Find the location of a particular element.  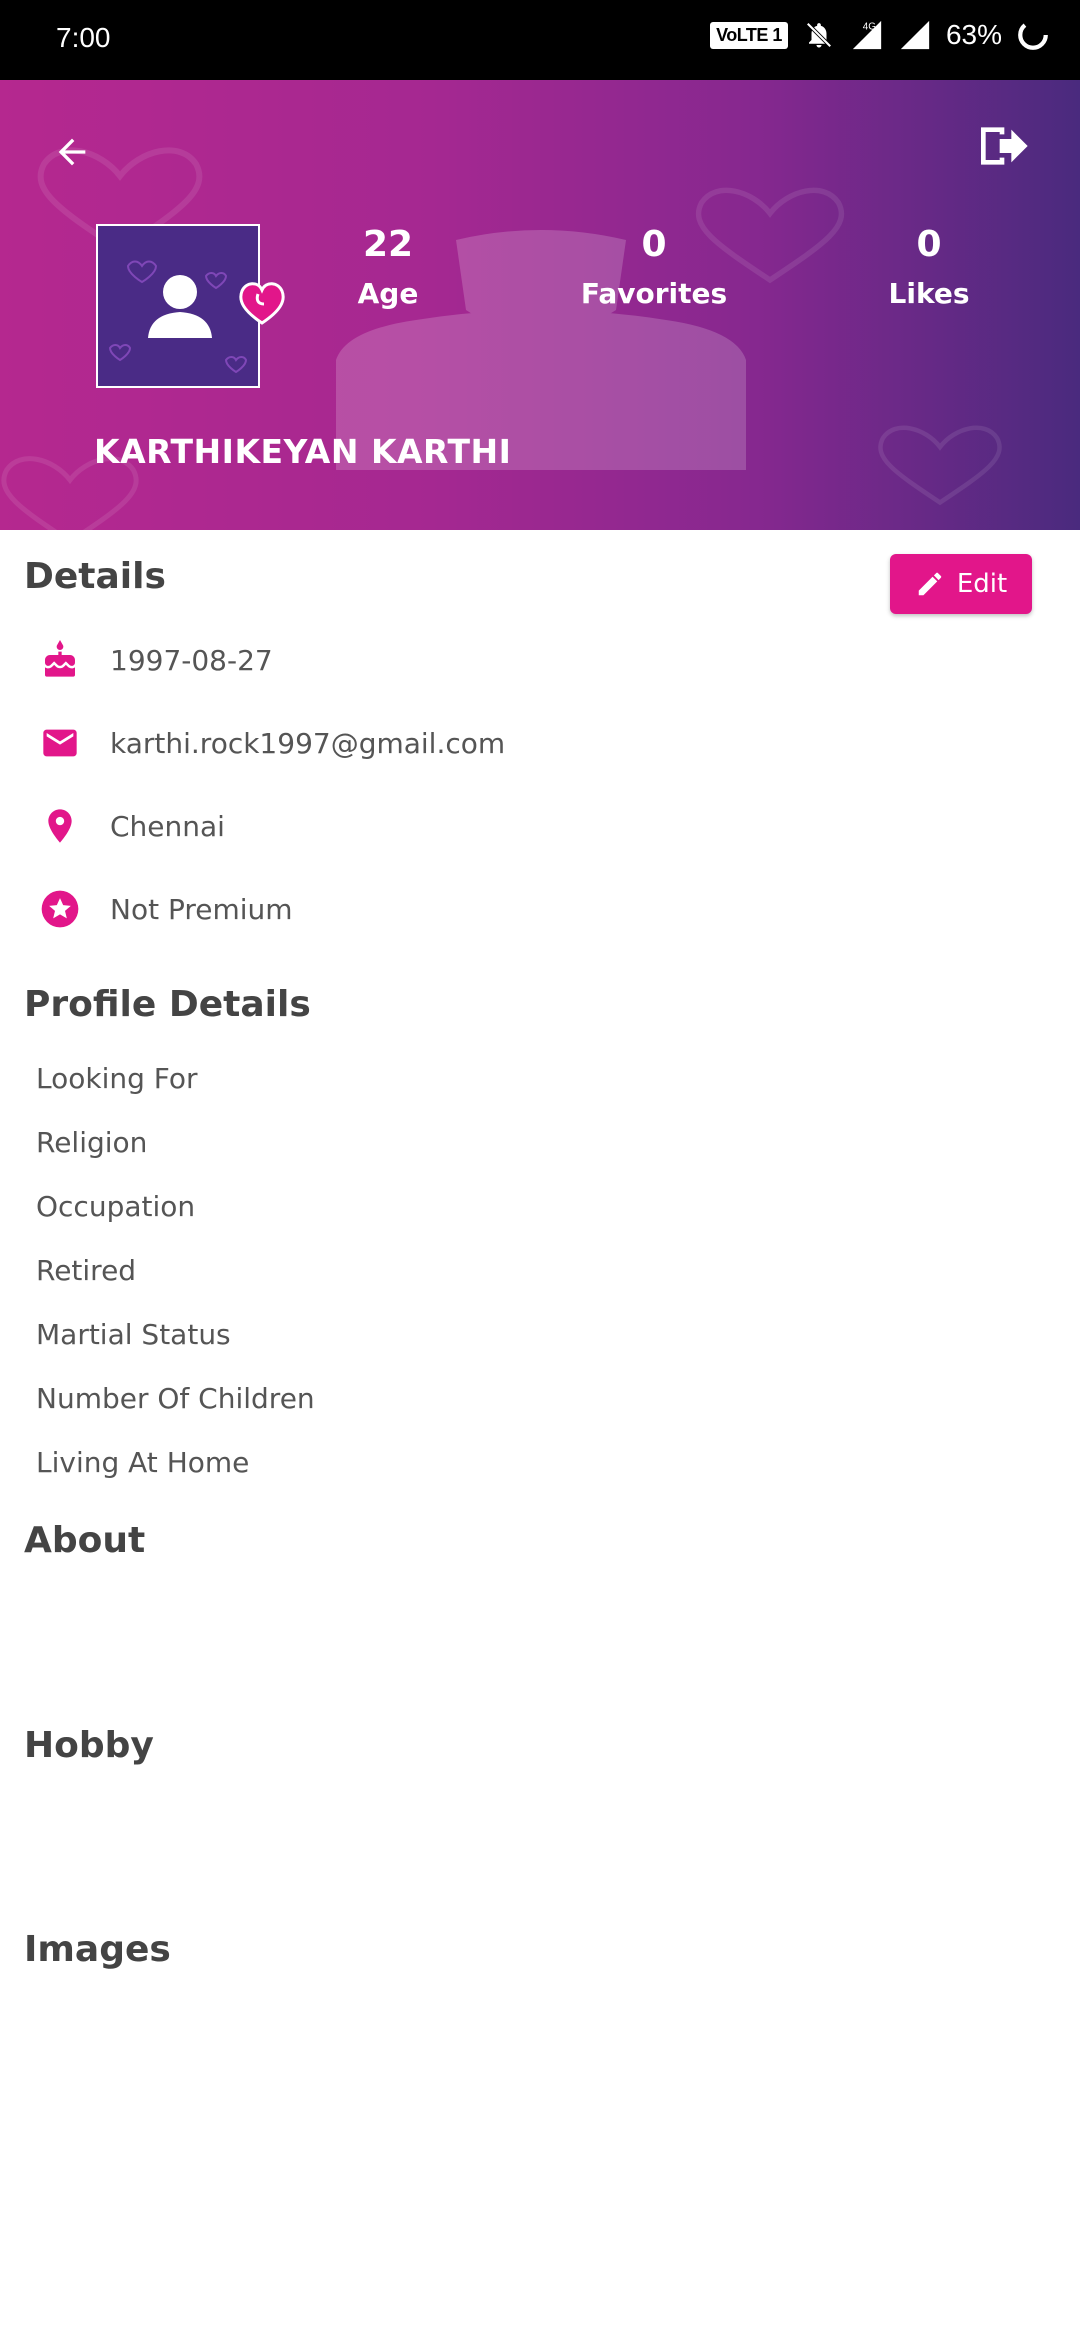

profile-details-title: Profile Details is located at coordinates (167, 1004).